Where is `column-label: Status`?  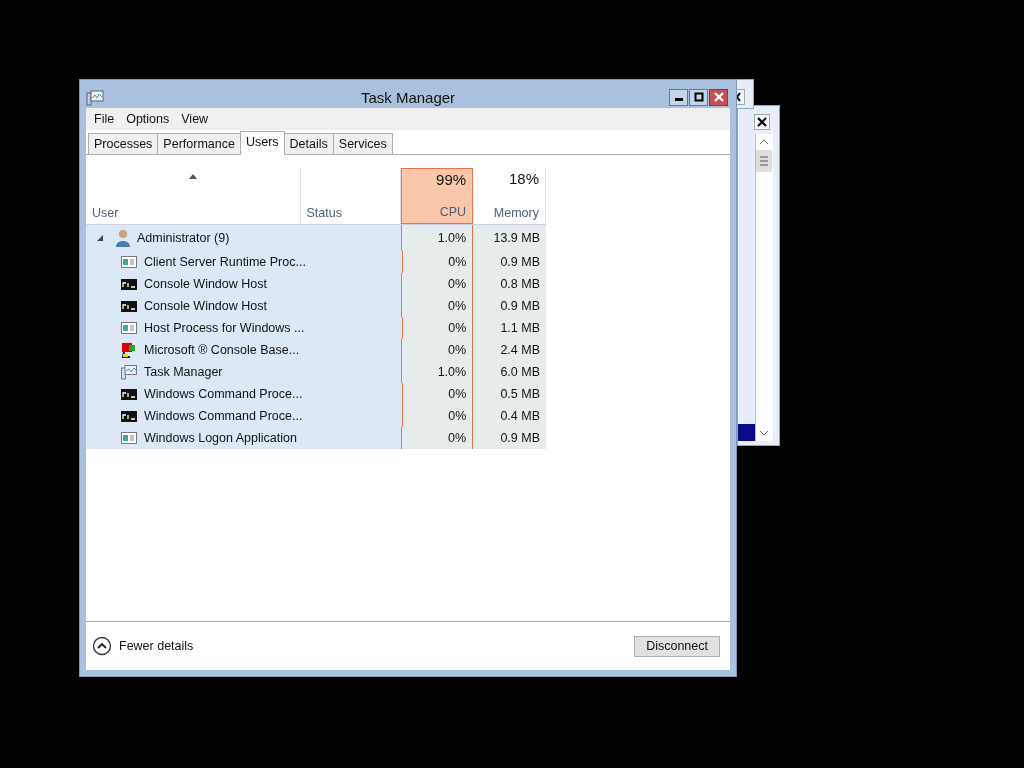 column-label: Status is located at coordinates (324, 213).